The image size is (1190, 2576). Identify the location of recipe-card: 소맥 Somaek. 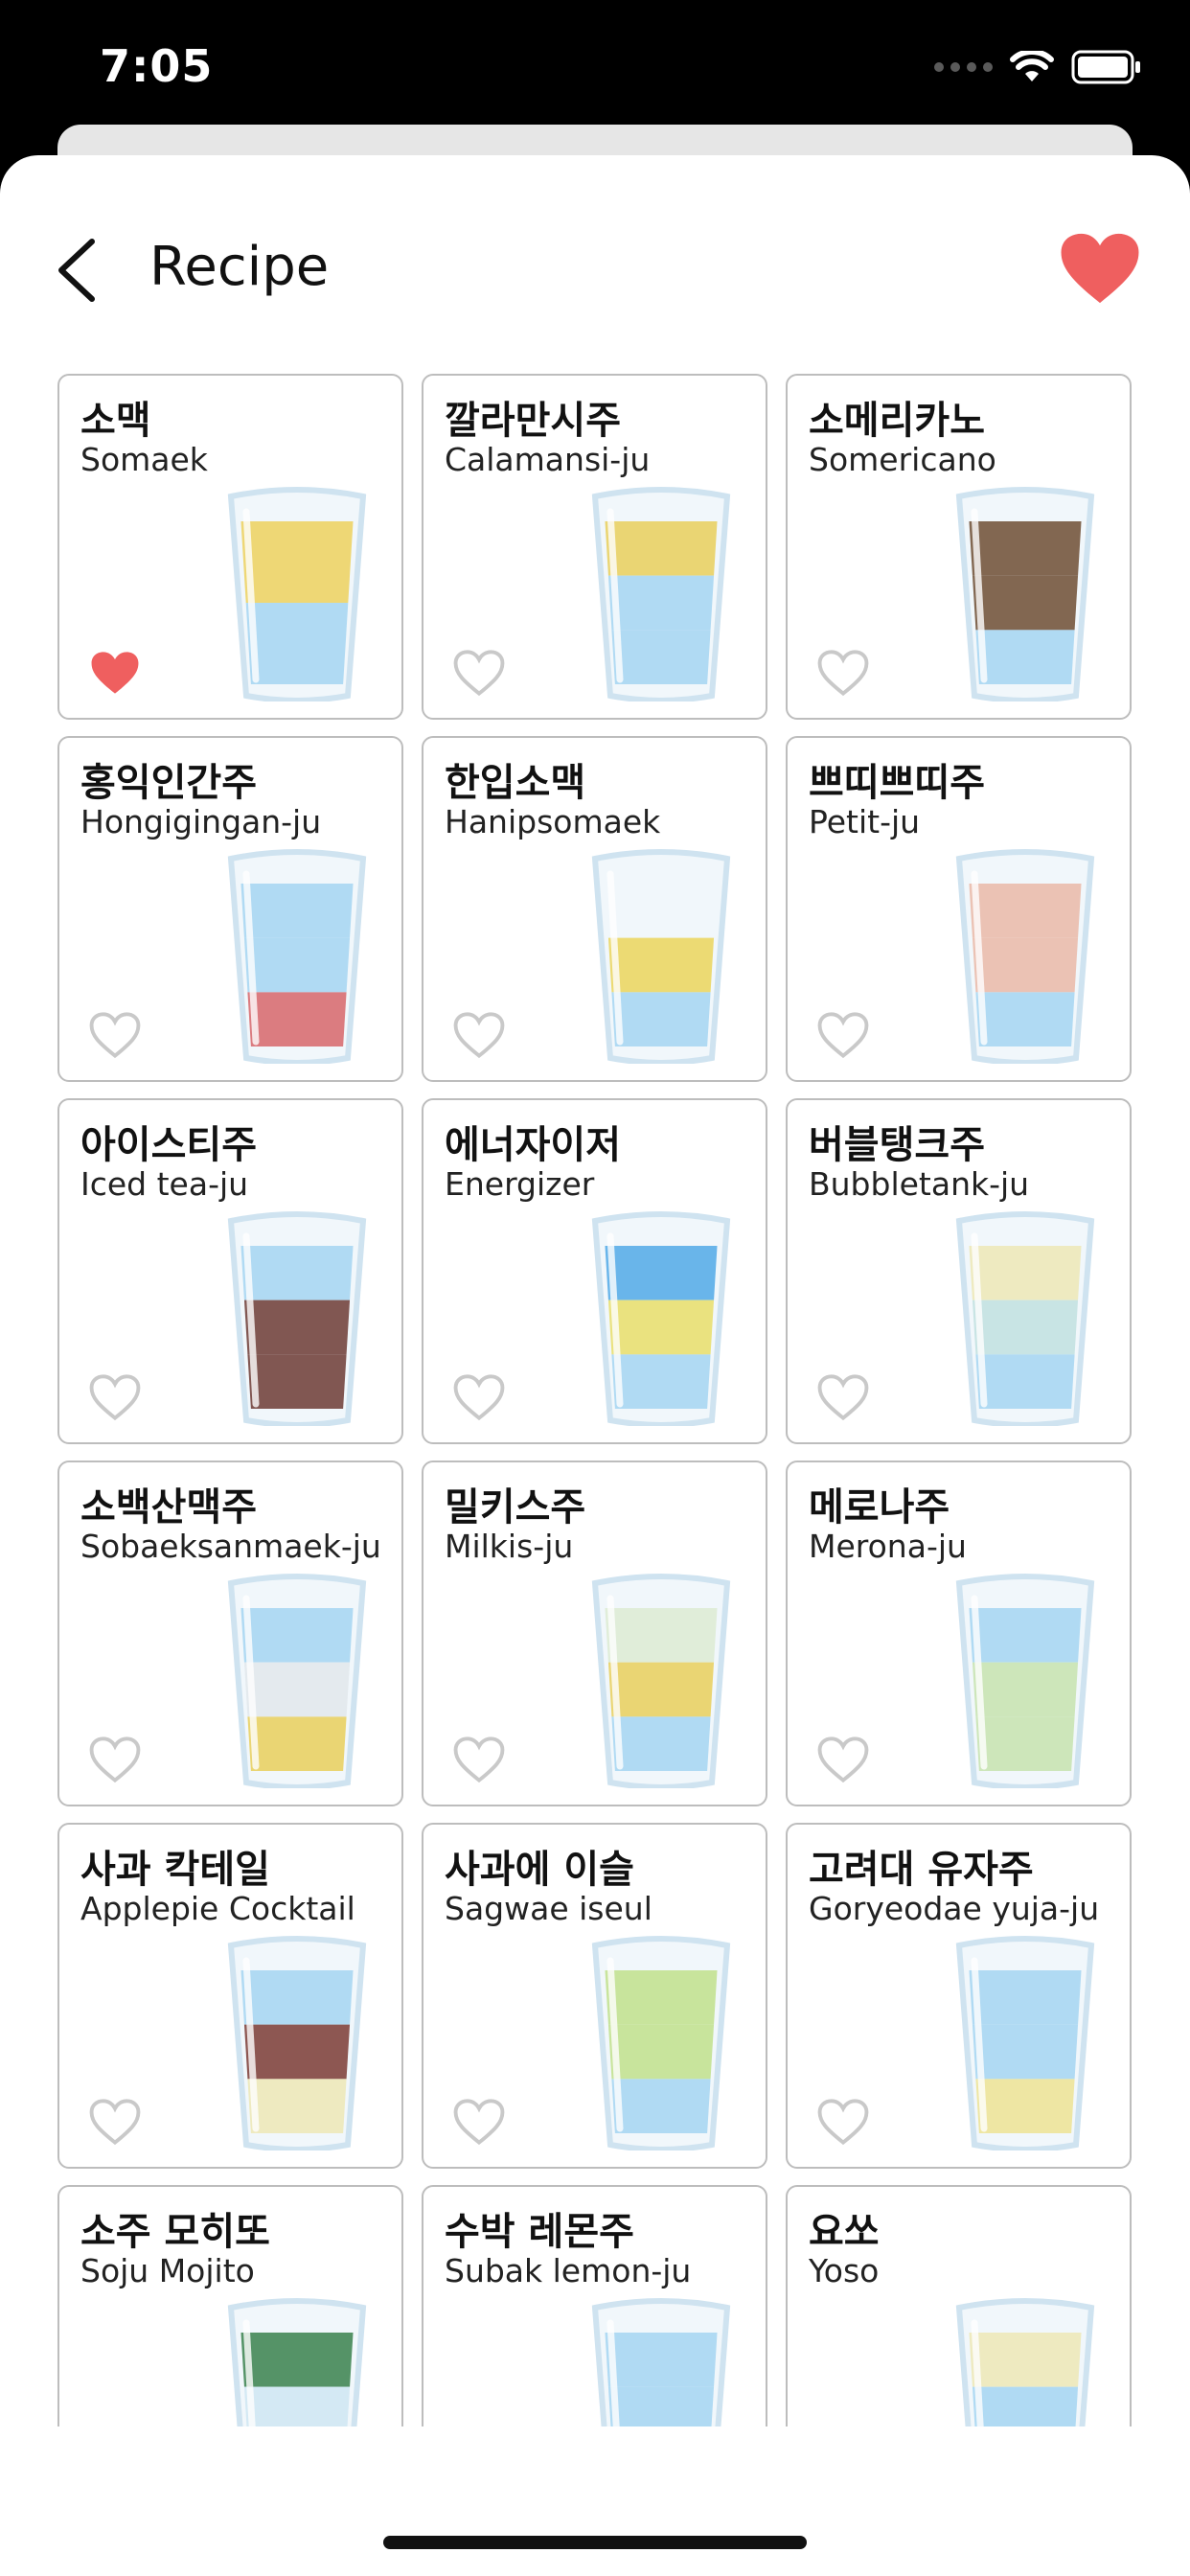
(230, 547).